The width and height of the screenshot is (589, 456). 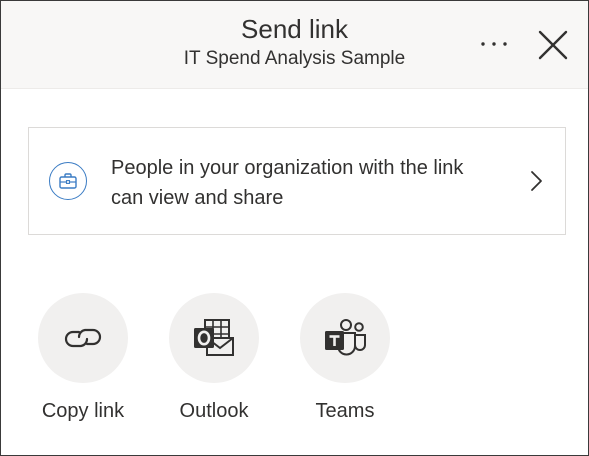 I want to click on teams-icon, so click(x=345, y=337).